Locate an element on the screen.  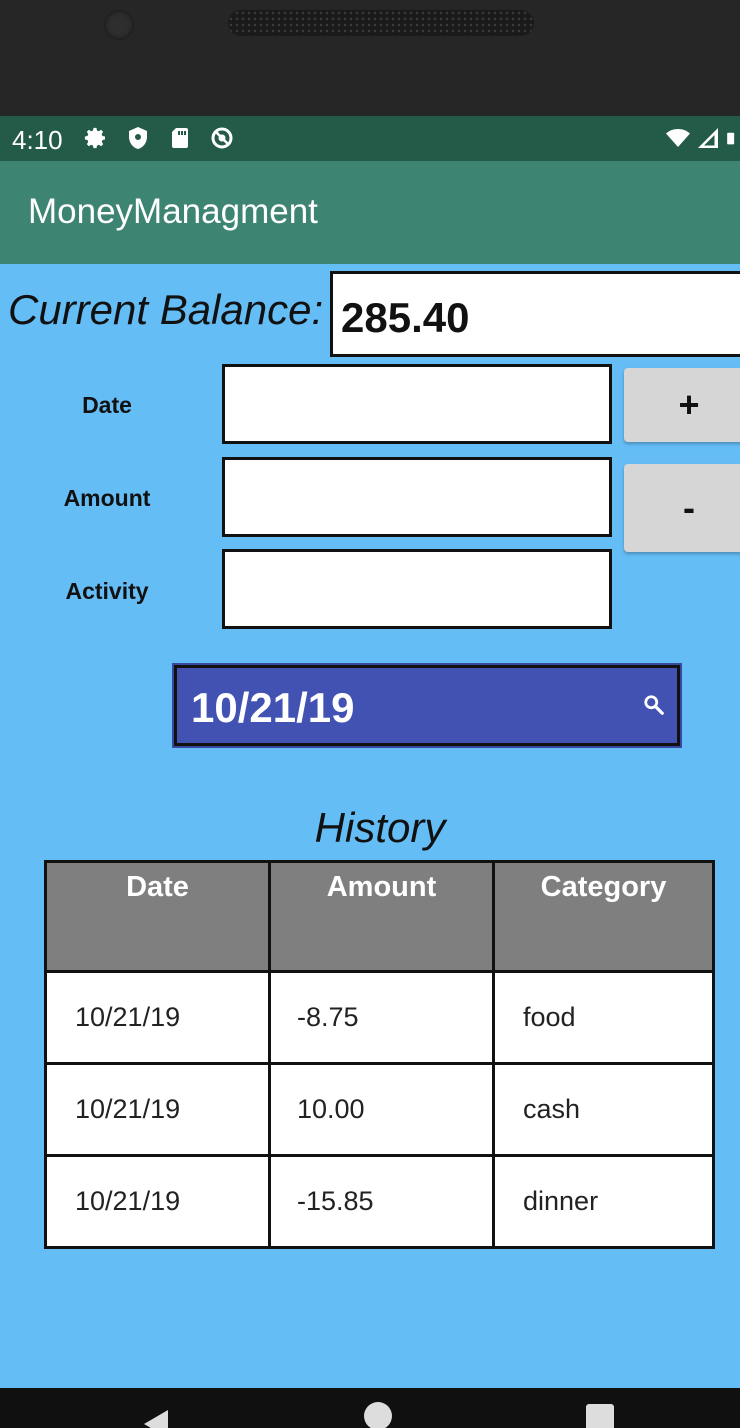
sd-card-icon is located at coordinates (180, 138).